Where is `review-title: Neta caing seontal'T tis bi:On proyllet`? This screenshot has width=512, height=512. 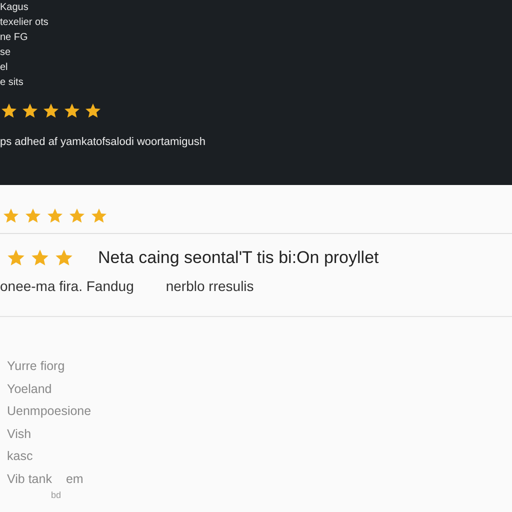
review-title: Neta caing seontal'T tis bi:On proyllet is located at coordinates (238, 258).